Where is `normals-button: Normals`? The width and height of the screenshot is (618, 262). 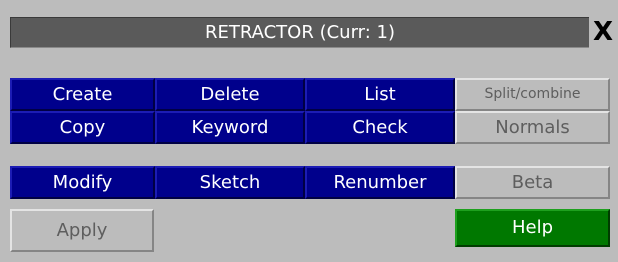 normals-button: Normals is located at coordinates (532, 127).